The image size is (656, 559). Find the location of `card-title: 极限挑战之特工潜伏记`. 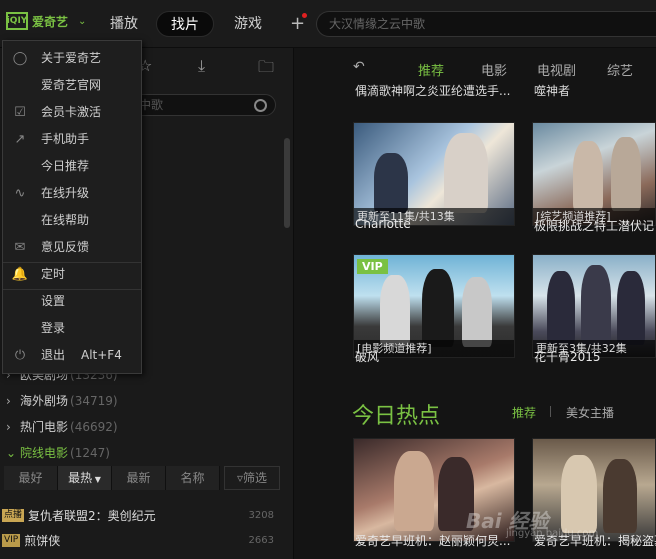

card-title: 极限挑战之特工潜伏记 is located at coordinates (595, 225).